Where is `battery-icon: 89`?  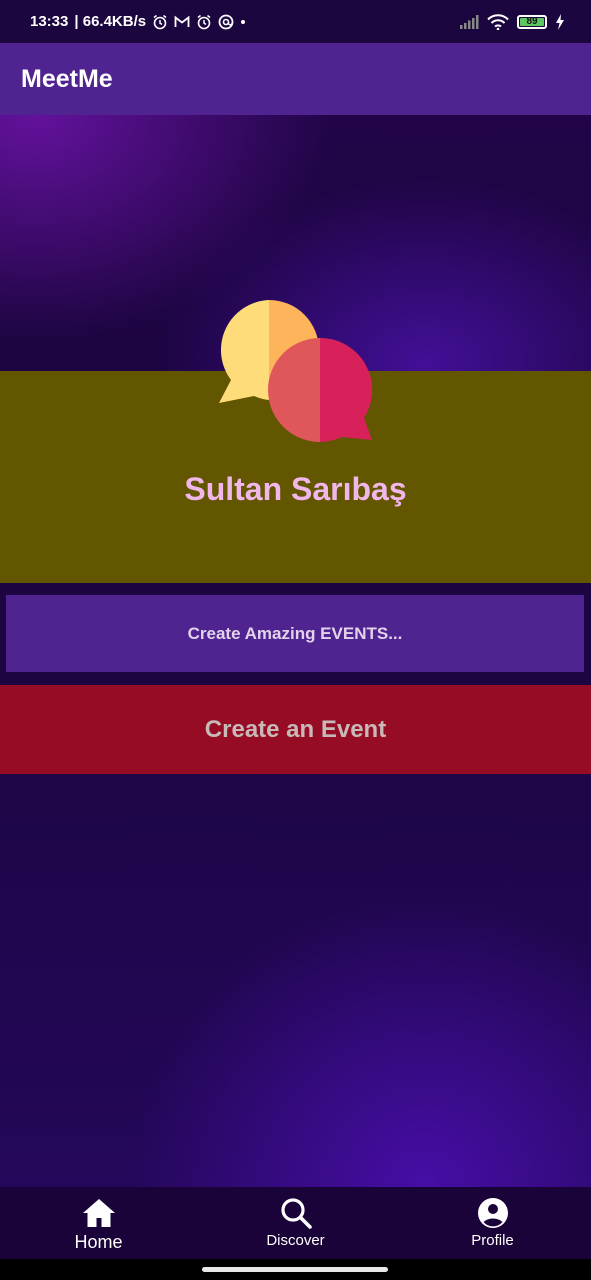
battery-icon: 89 is located at coordinates (532, 21).